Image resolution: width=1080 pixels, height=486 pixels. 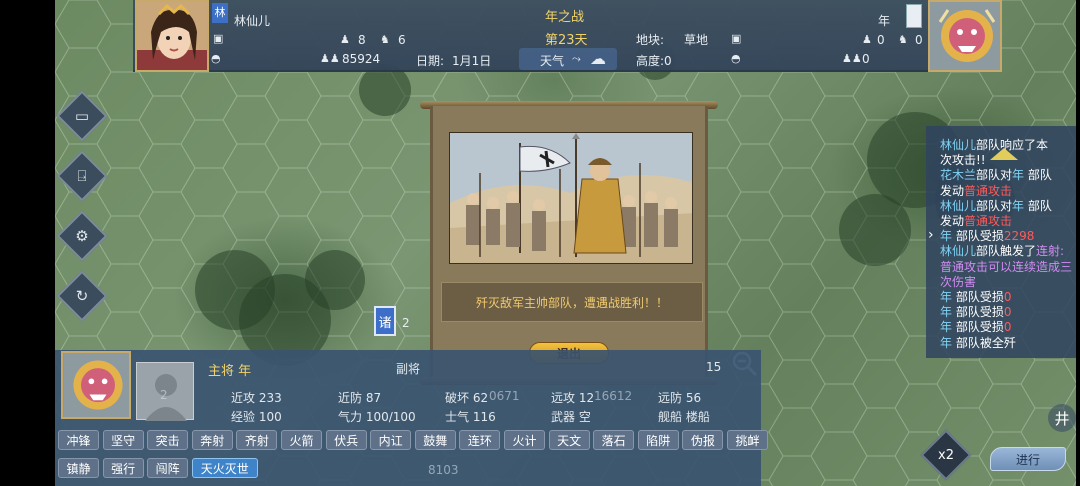 What do you see at coordinates (252, 21) in the screenshot?
I see `player-general-name: 林仙儿` at bounding box center [252, 21].